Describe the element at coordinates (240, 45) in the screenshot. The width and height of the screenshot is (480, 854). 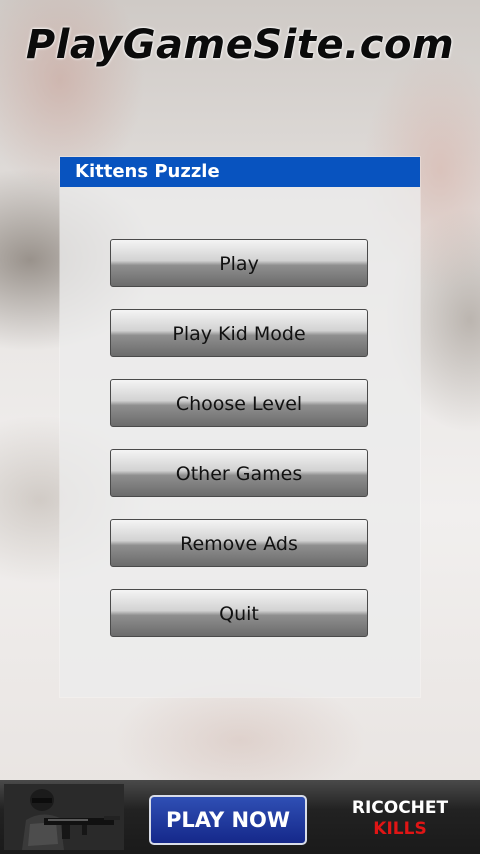
I see `site-logo: PlayGameSite.com` at that location.